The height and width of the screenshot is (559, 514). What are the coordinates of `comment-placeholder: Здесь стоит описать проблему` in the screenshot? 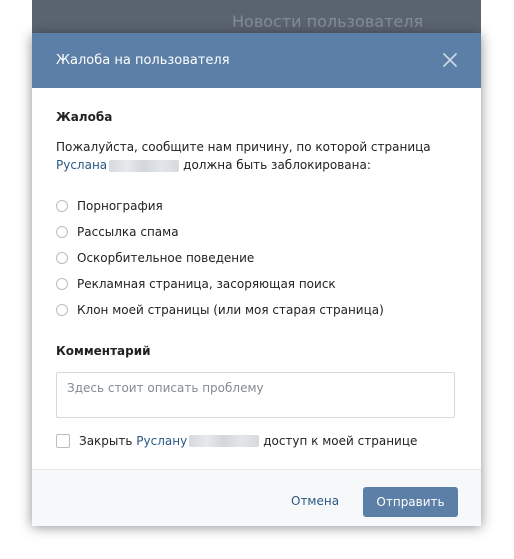 It's located at (165, 388).